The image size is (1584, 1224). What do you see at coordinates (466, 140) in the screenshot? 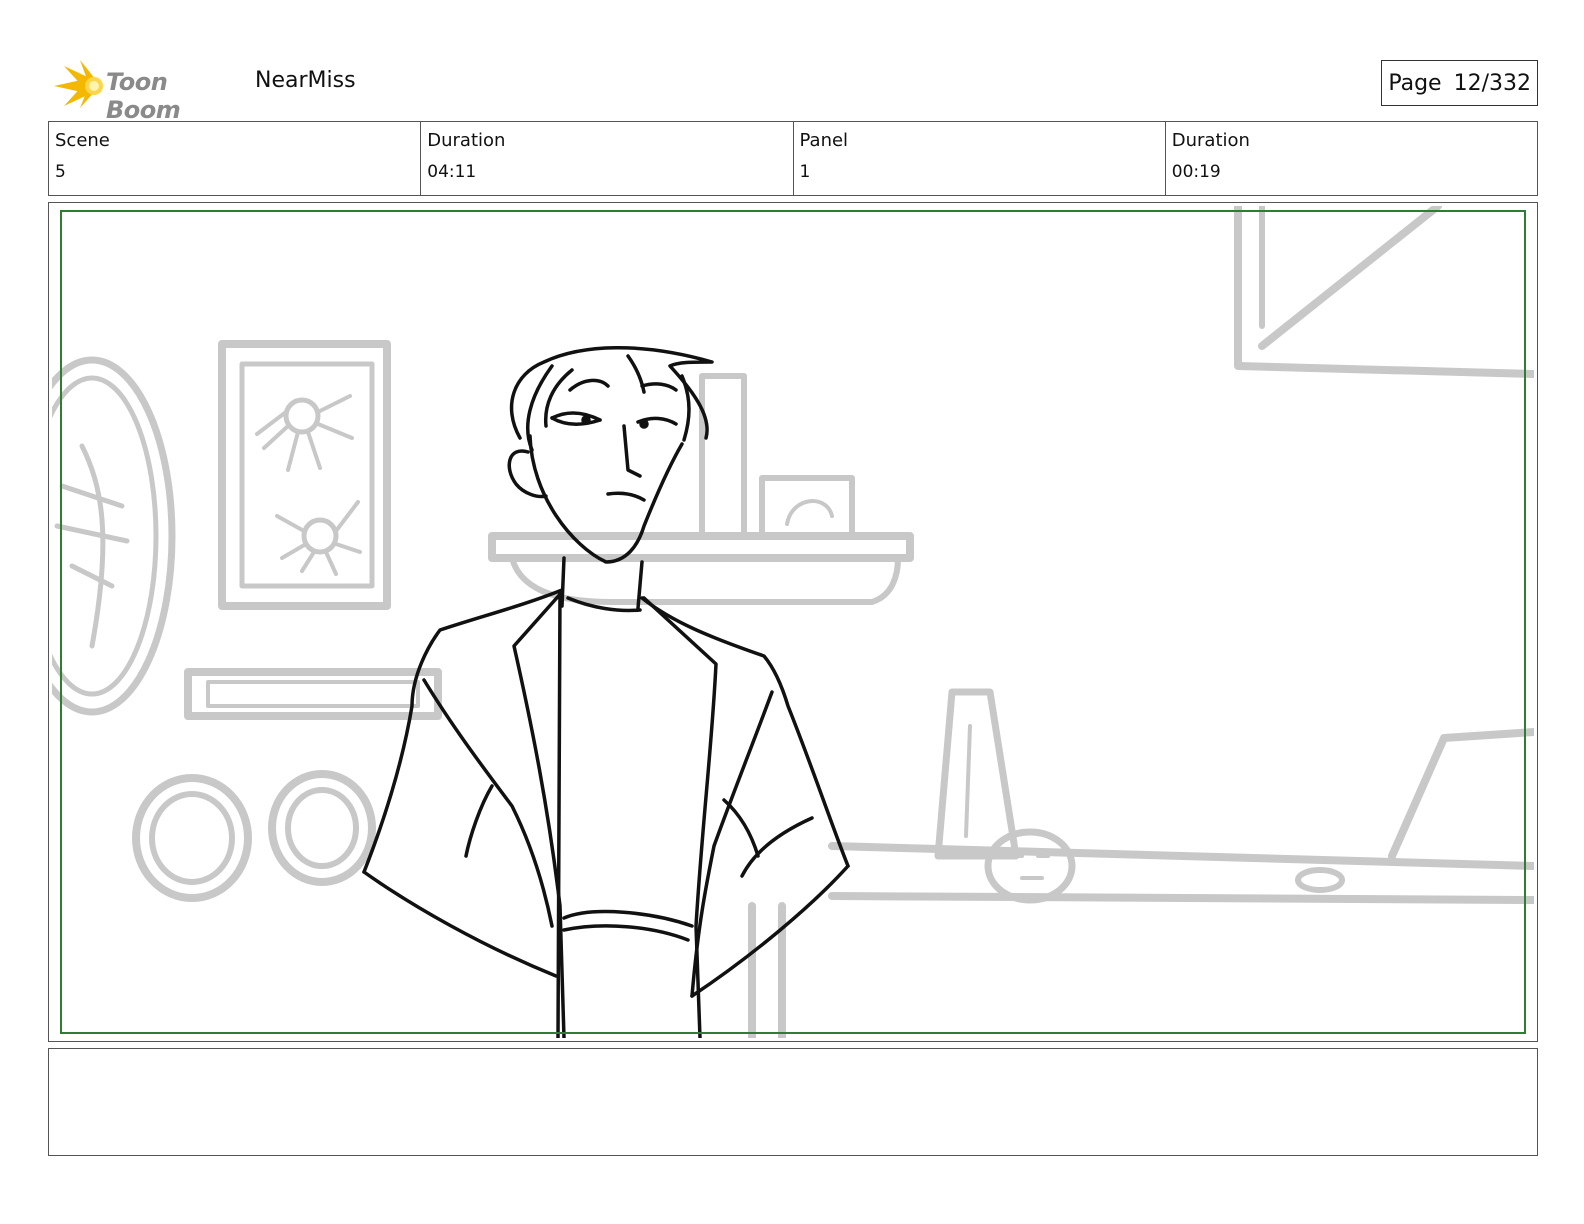
I see `scene-duration-label: Duration` at bounding box center [466, 140].